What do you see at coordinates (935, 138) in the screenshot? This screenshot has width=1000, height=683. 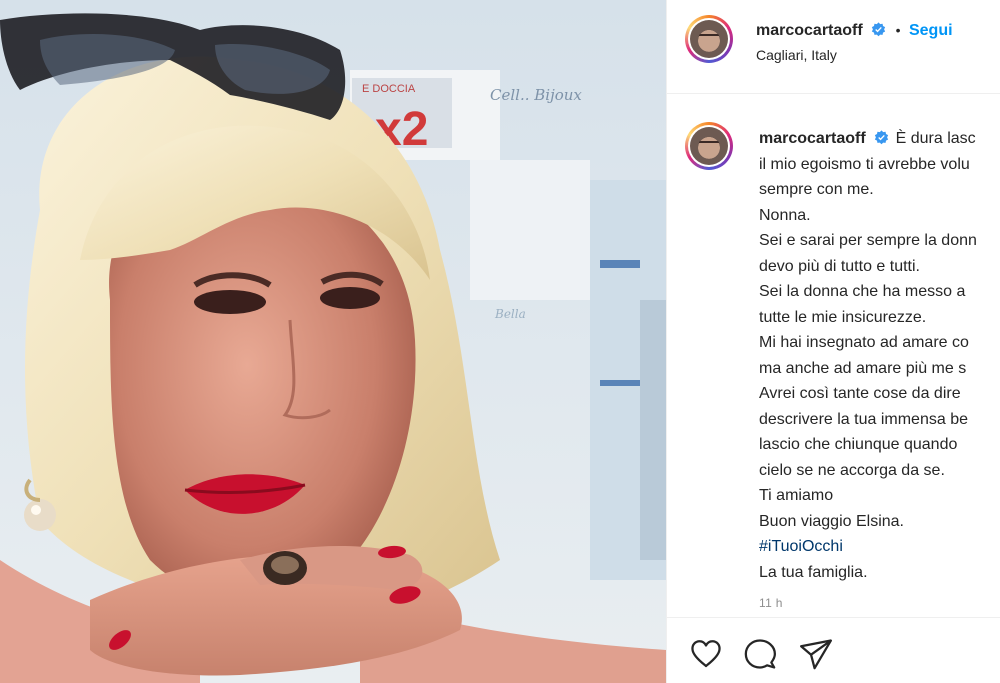 I see `caption-line: È dura lasc` at bounding box center [935, 138].